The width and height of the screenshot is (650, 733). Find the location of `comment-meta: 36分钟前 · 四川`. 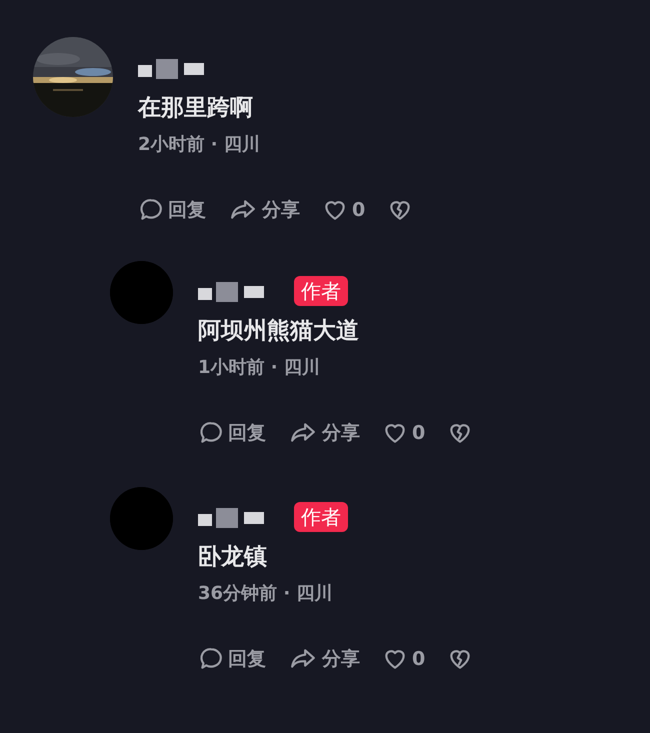

comment-meta: 36分钟前 · 四川 is located at coordinates (266, 594).